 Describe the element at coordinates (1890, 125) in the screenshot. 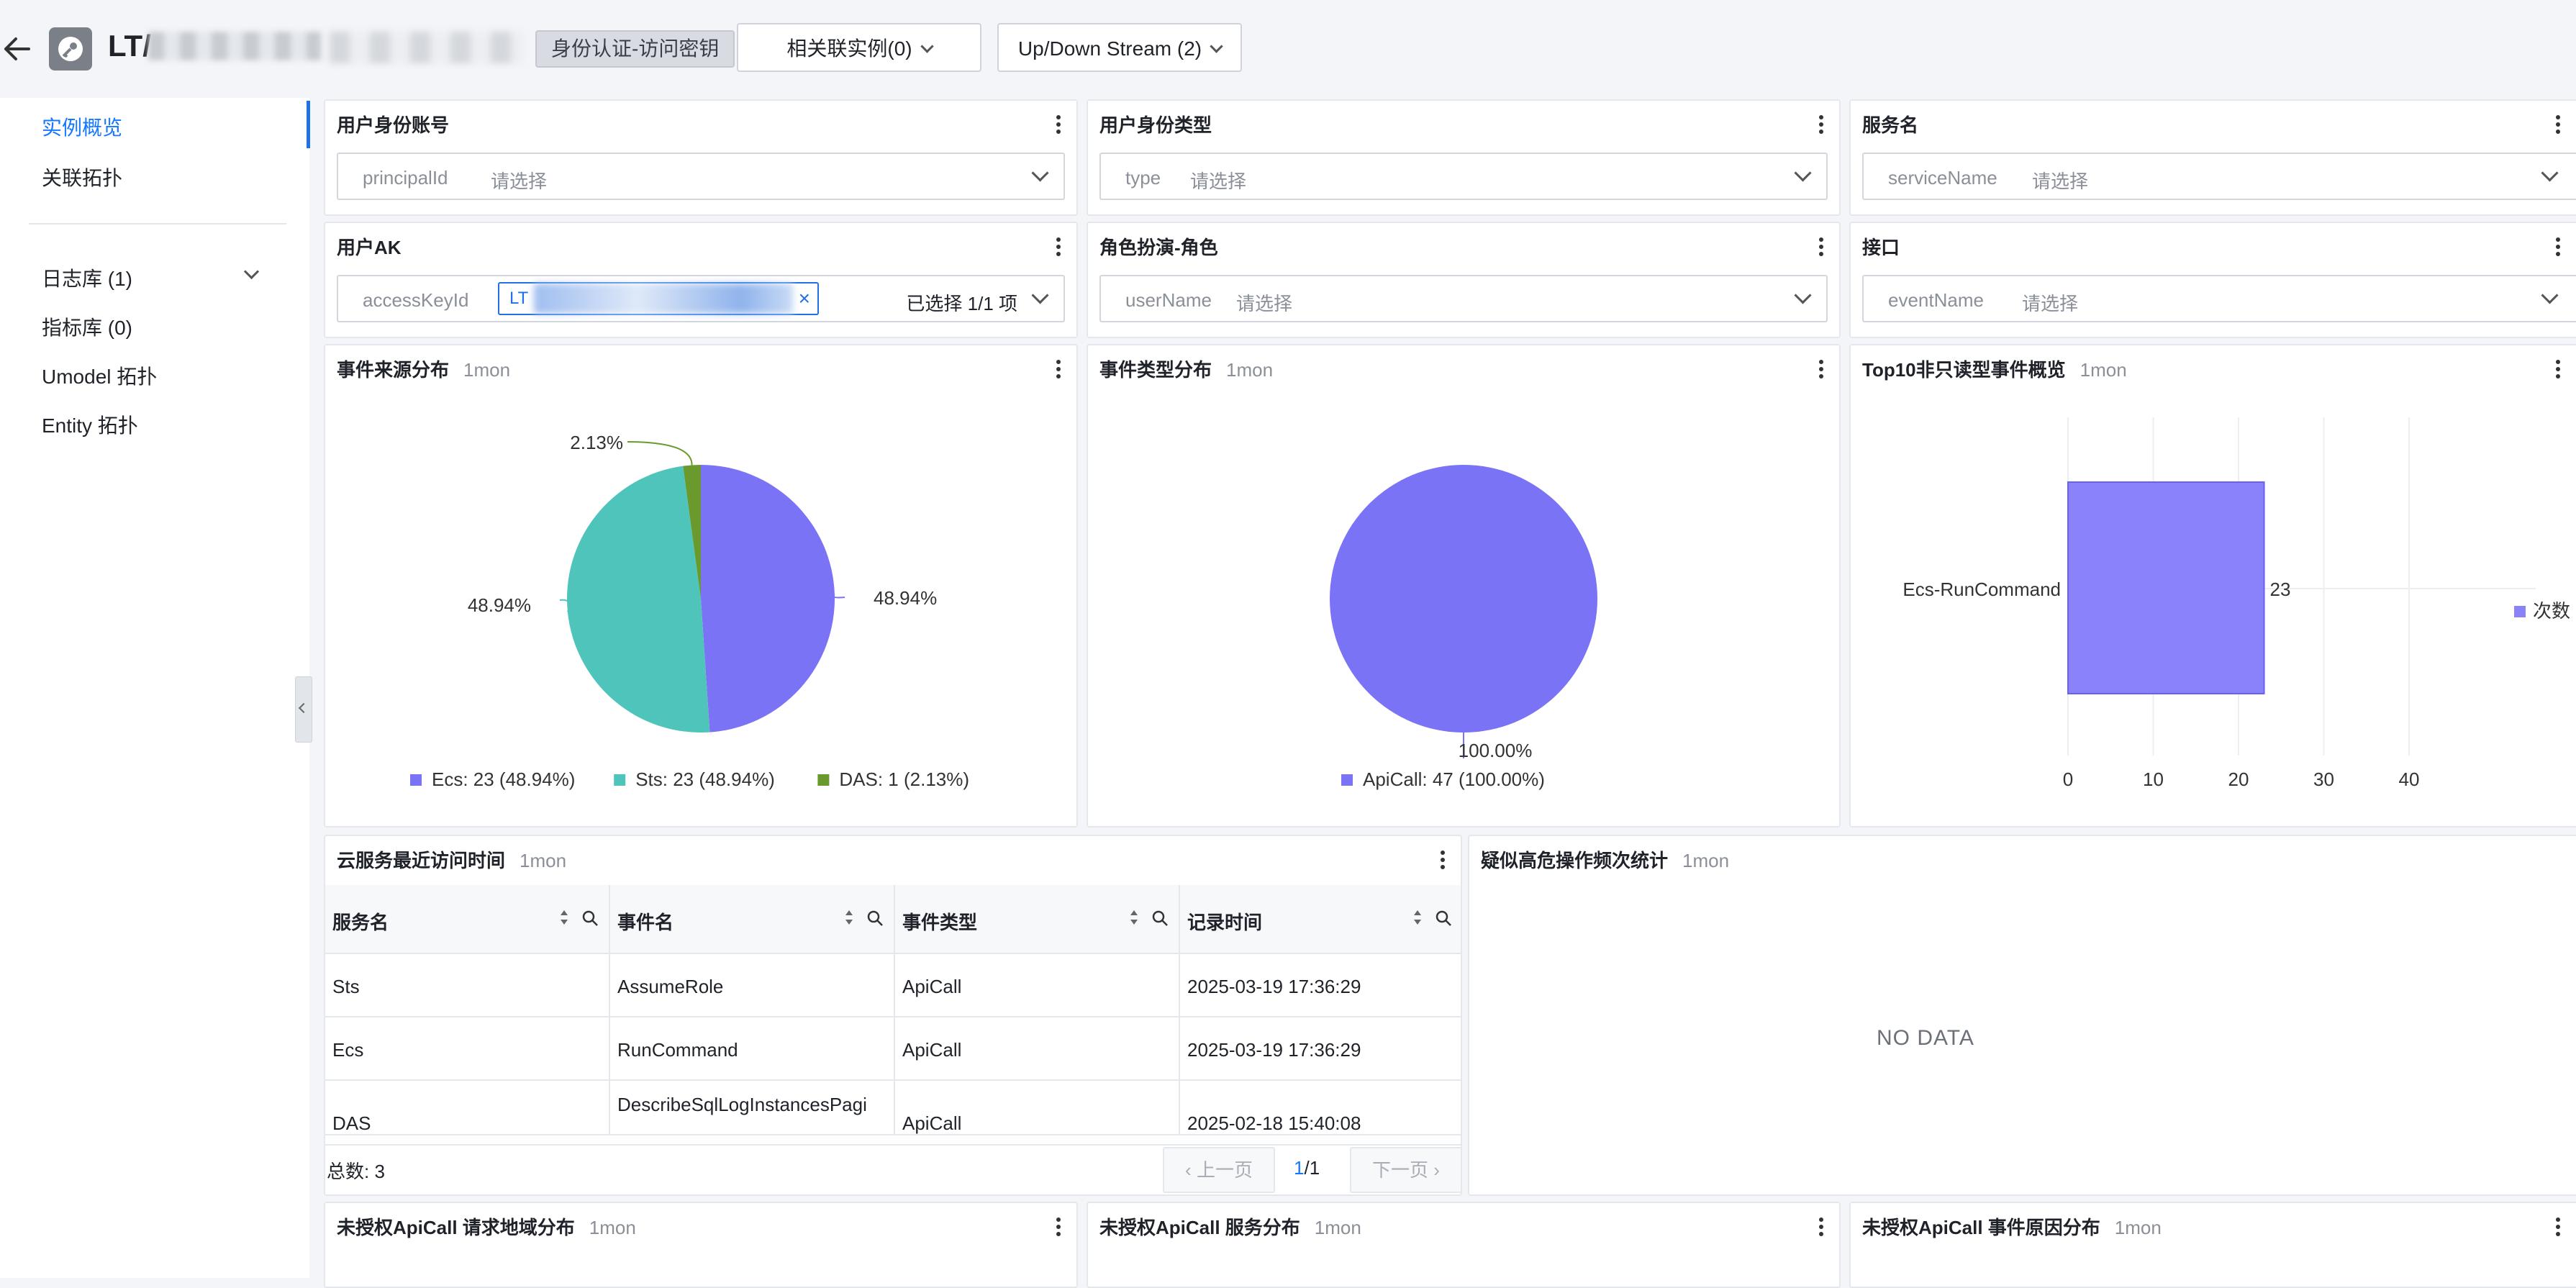

I see `panel-title: 服务名` at that location.